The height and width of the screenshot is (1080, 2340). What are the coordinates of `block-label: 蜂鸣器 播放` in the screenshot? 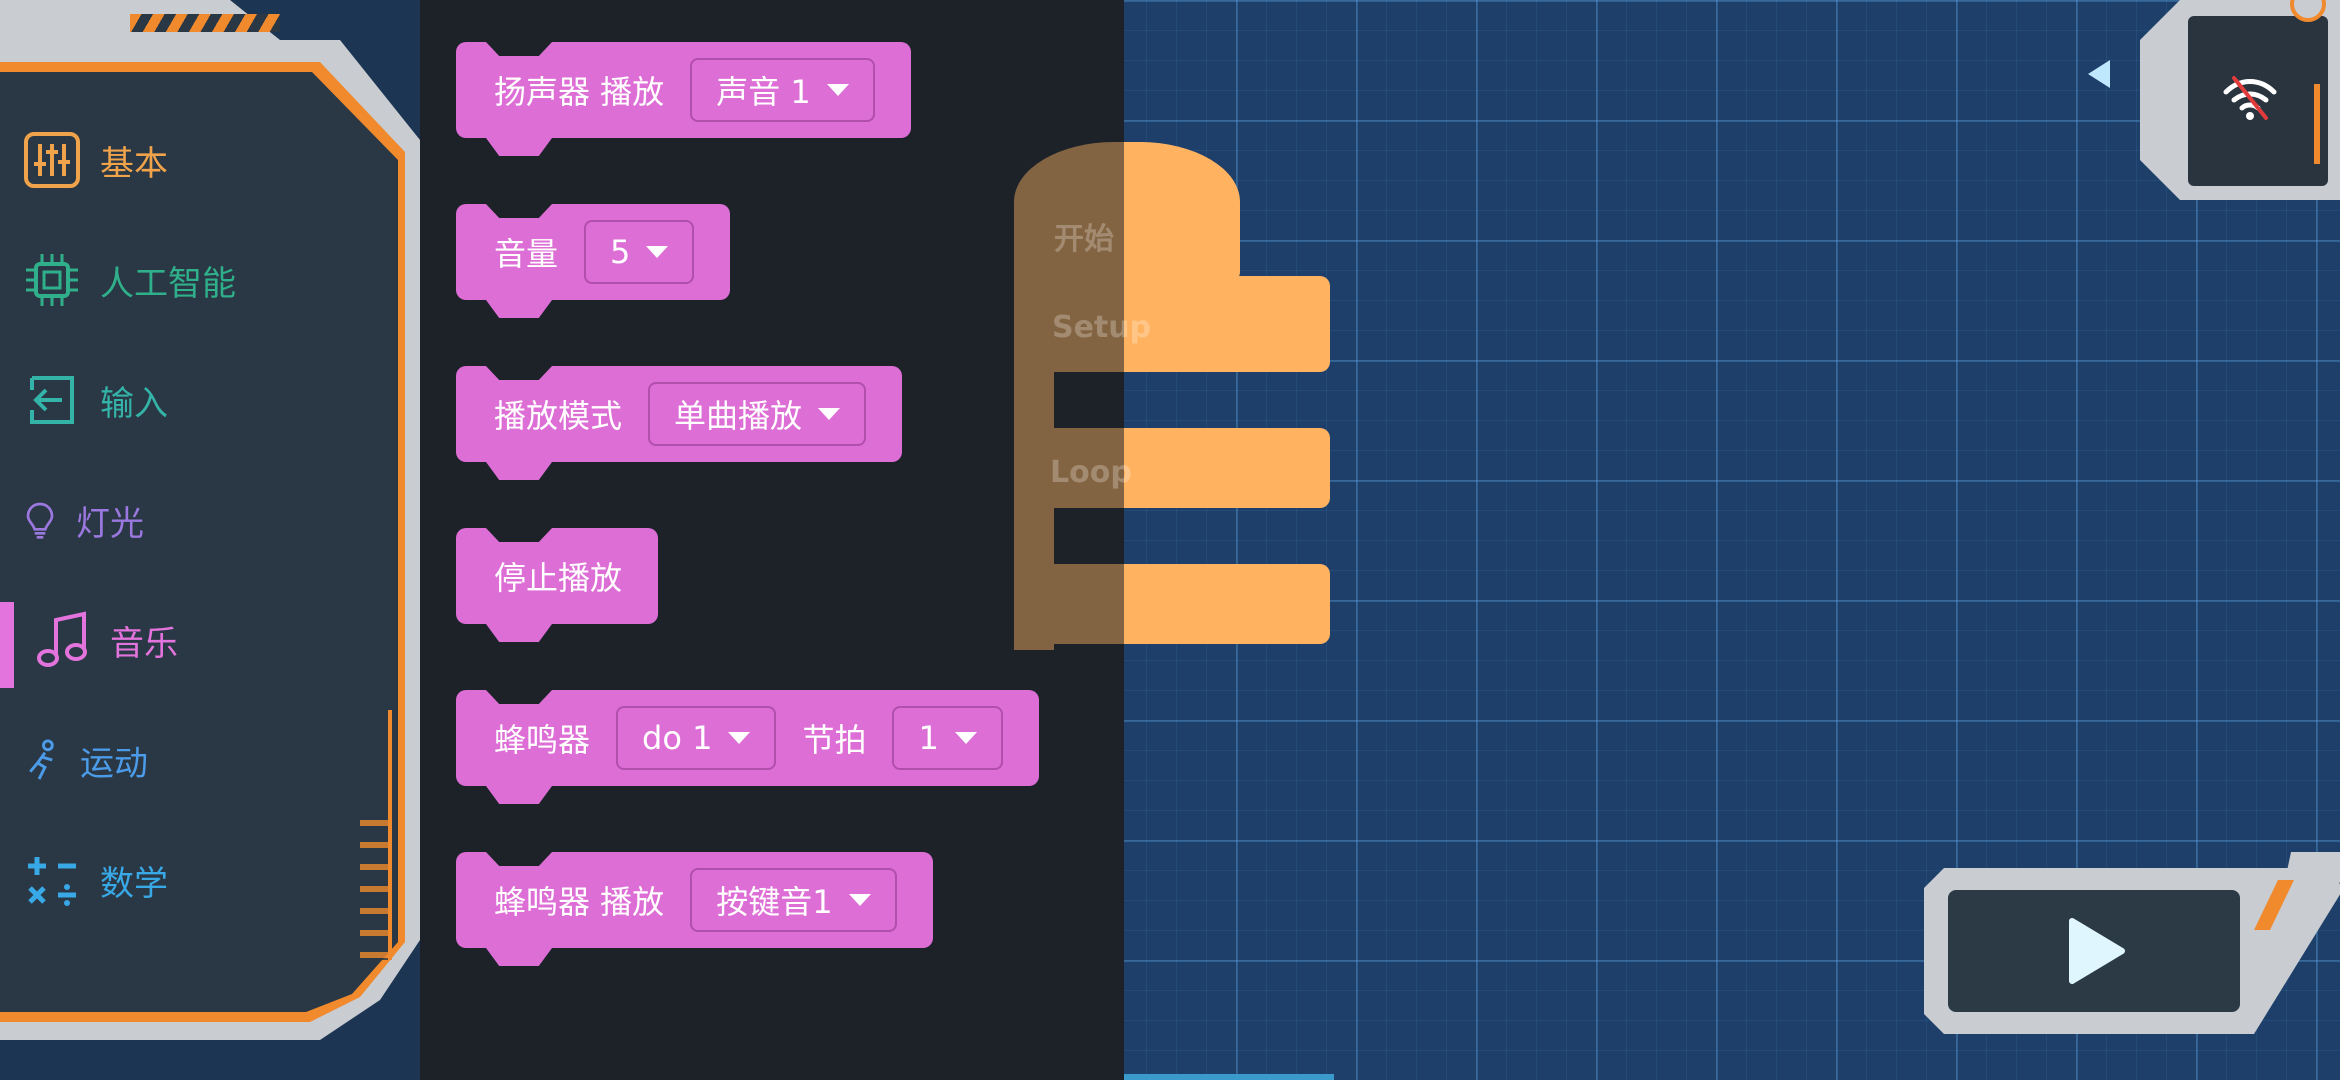 It's located at (579, 902).